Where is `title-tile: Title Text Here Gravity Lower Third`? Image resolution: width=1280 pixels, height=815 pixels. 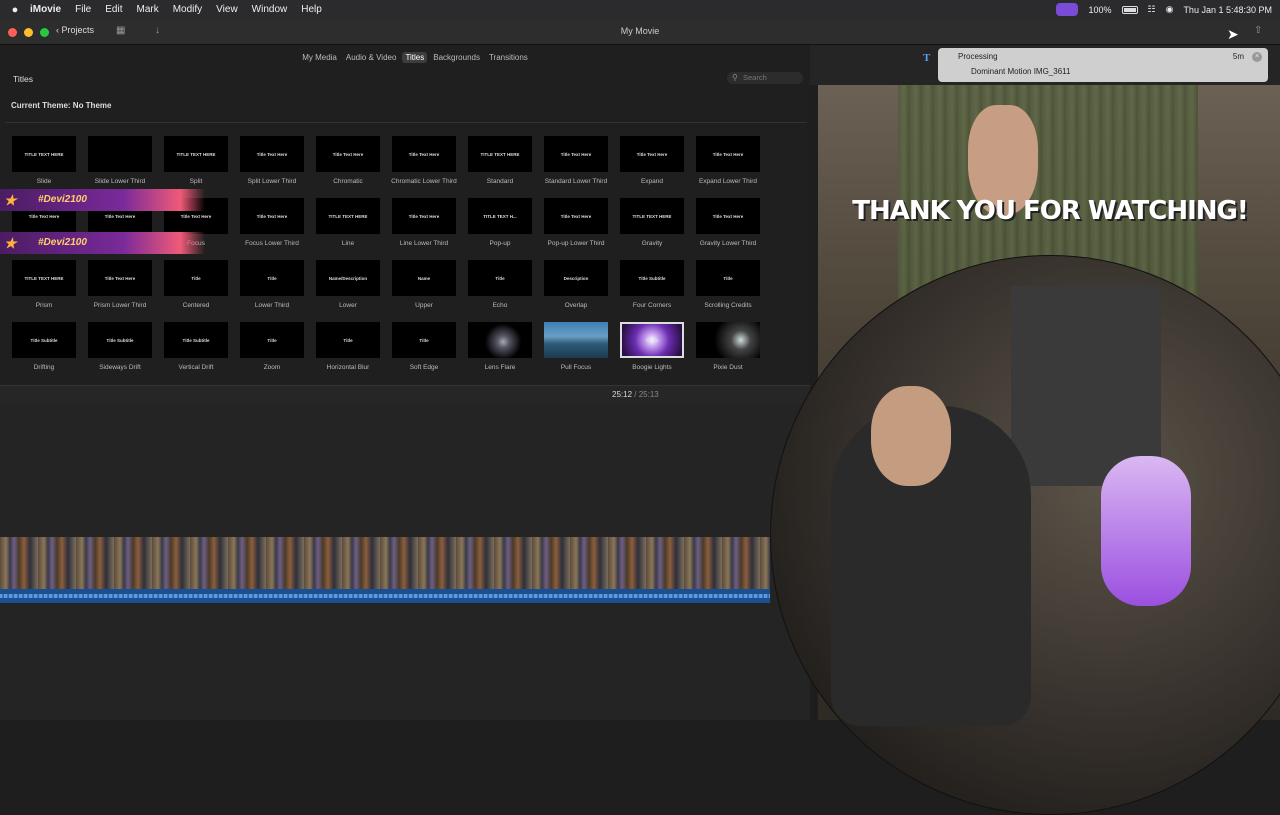
title-tile: Title Text Here Gravity Lower Third is located at coordinates (728, 223).